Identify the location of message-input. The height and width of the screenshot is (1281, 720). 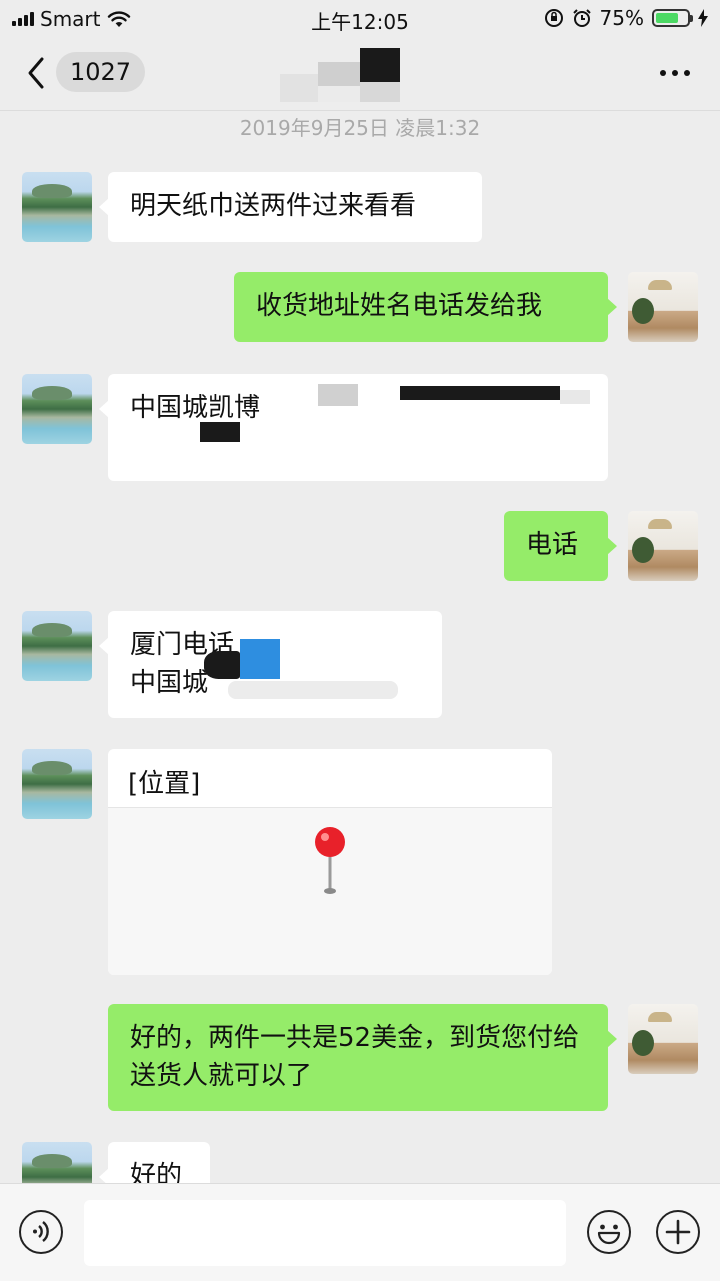
(325, 1233).